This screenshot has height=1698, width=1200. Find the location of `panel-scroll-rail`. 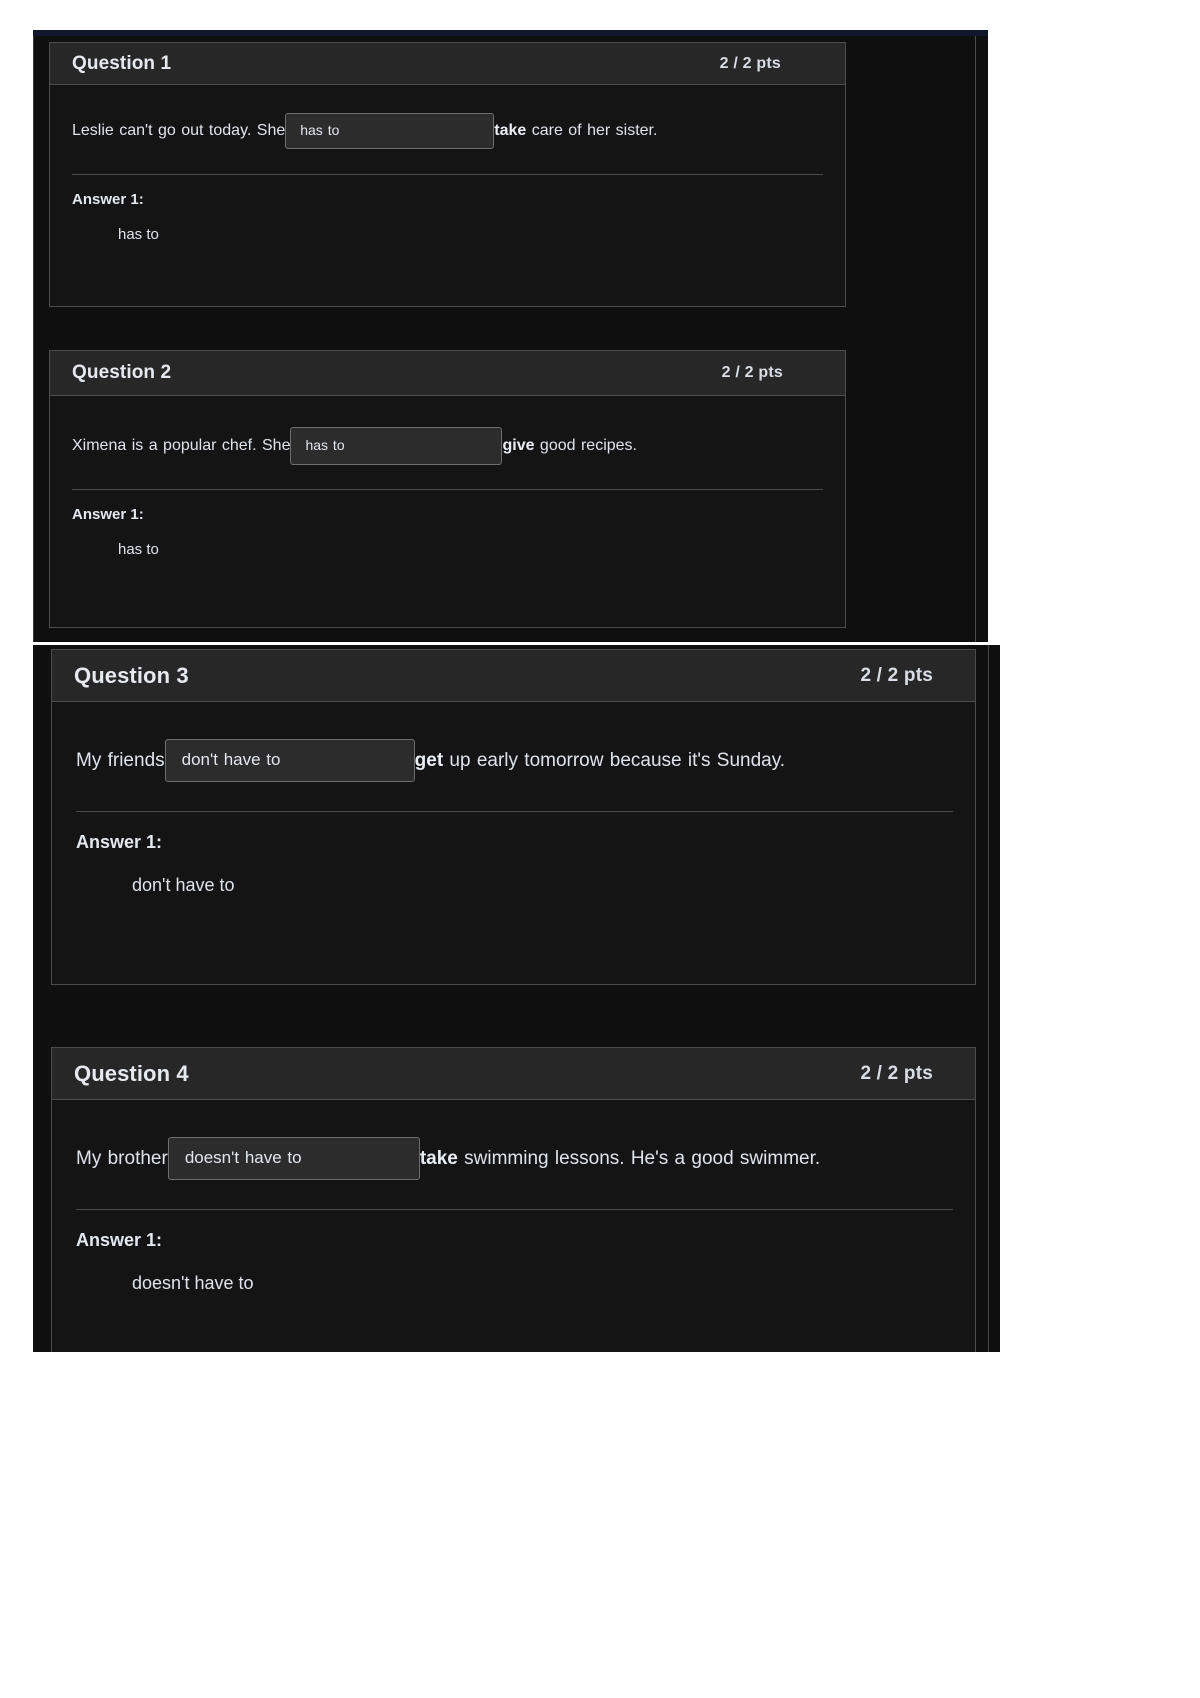

panel-scroll-rail is located at coordinates (975, 339).